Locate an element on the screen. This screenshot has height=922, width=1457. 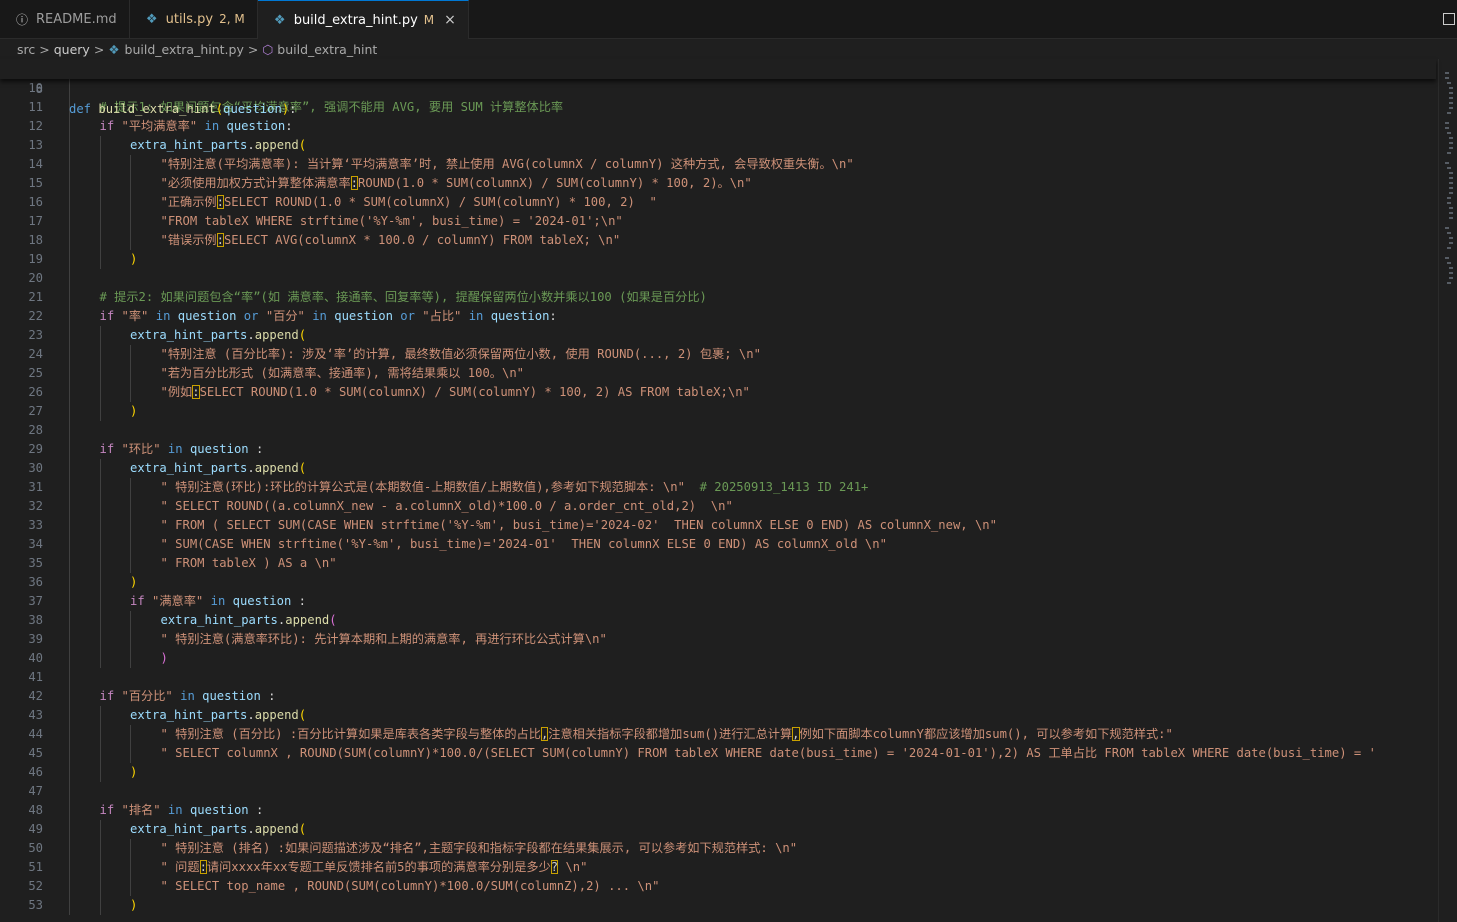
code-line: 40) is located at coordinates (718, 658).